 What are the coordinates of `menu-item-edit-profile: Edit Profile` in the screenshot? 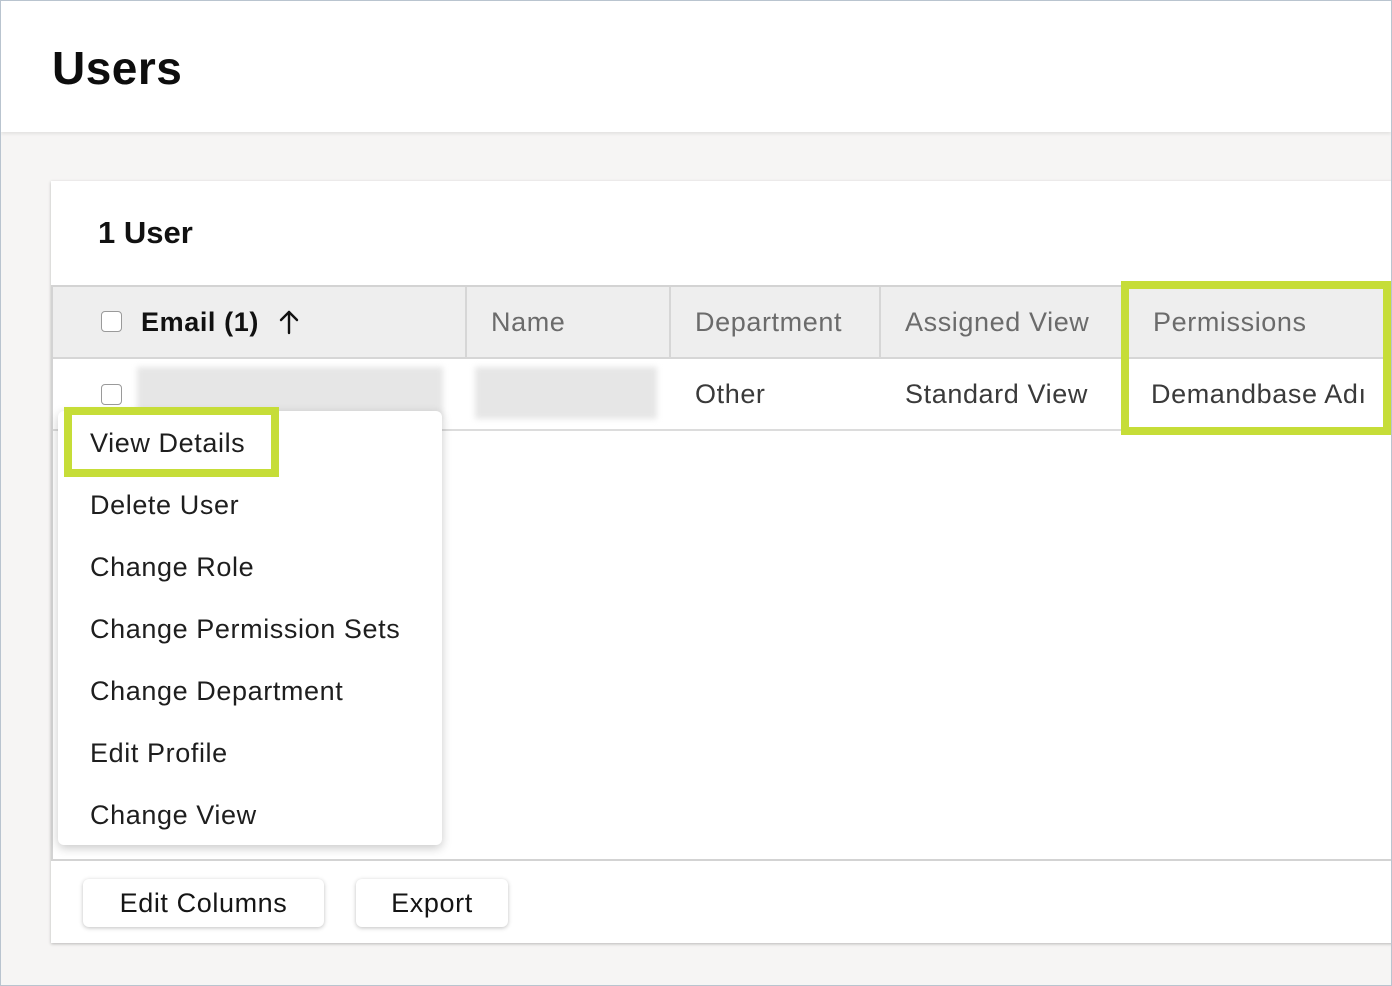 It's located at (159, 753).